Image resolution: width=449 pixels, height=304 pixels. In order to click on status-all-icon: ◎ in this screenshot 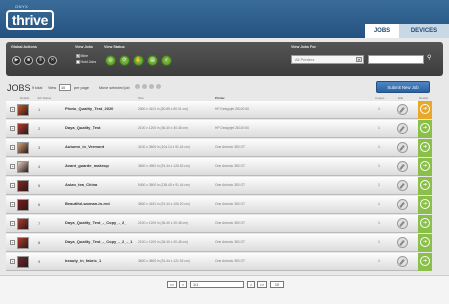, I will do `click(110, 60)`.